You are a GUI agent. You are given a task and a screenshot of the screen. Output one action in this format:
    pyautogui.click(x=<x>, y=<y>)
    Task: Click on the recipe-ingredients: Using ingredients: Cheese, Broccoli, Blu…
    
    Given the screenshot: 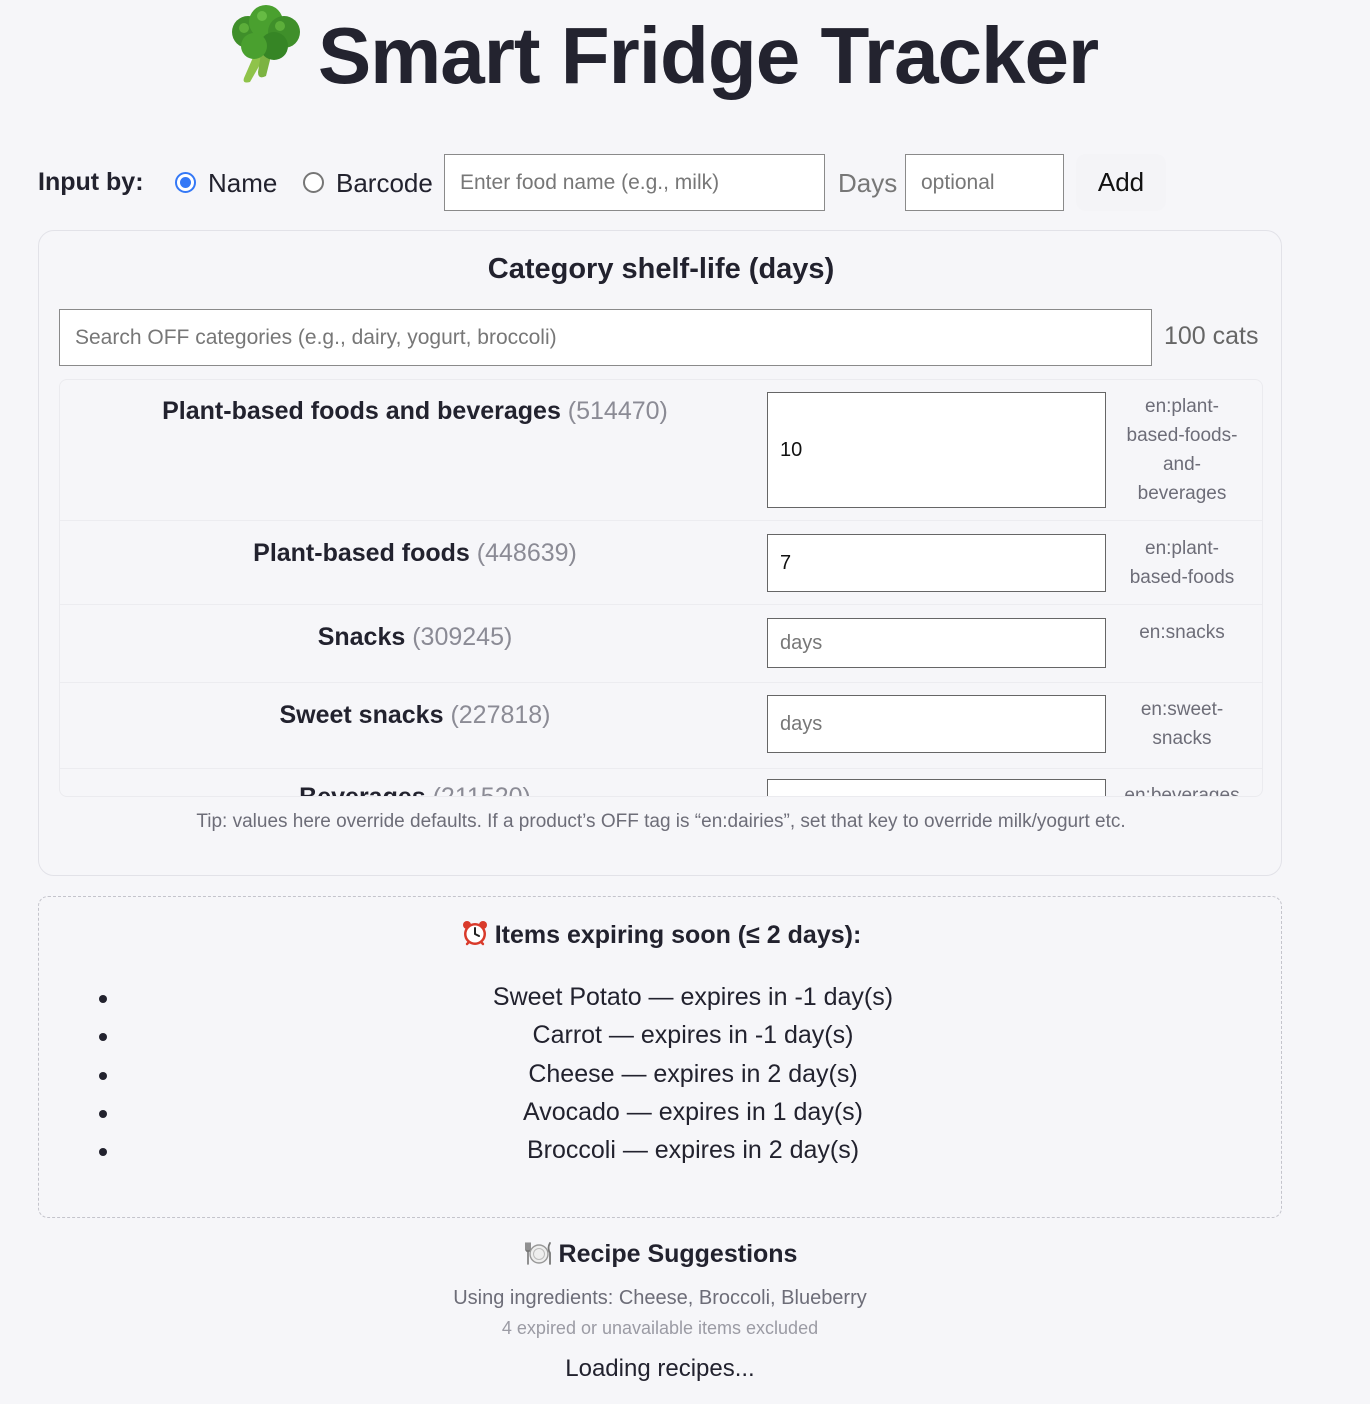 What is the action you would take?
    pyautogui.click(x=660, y=1298)
    